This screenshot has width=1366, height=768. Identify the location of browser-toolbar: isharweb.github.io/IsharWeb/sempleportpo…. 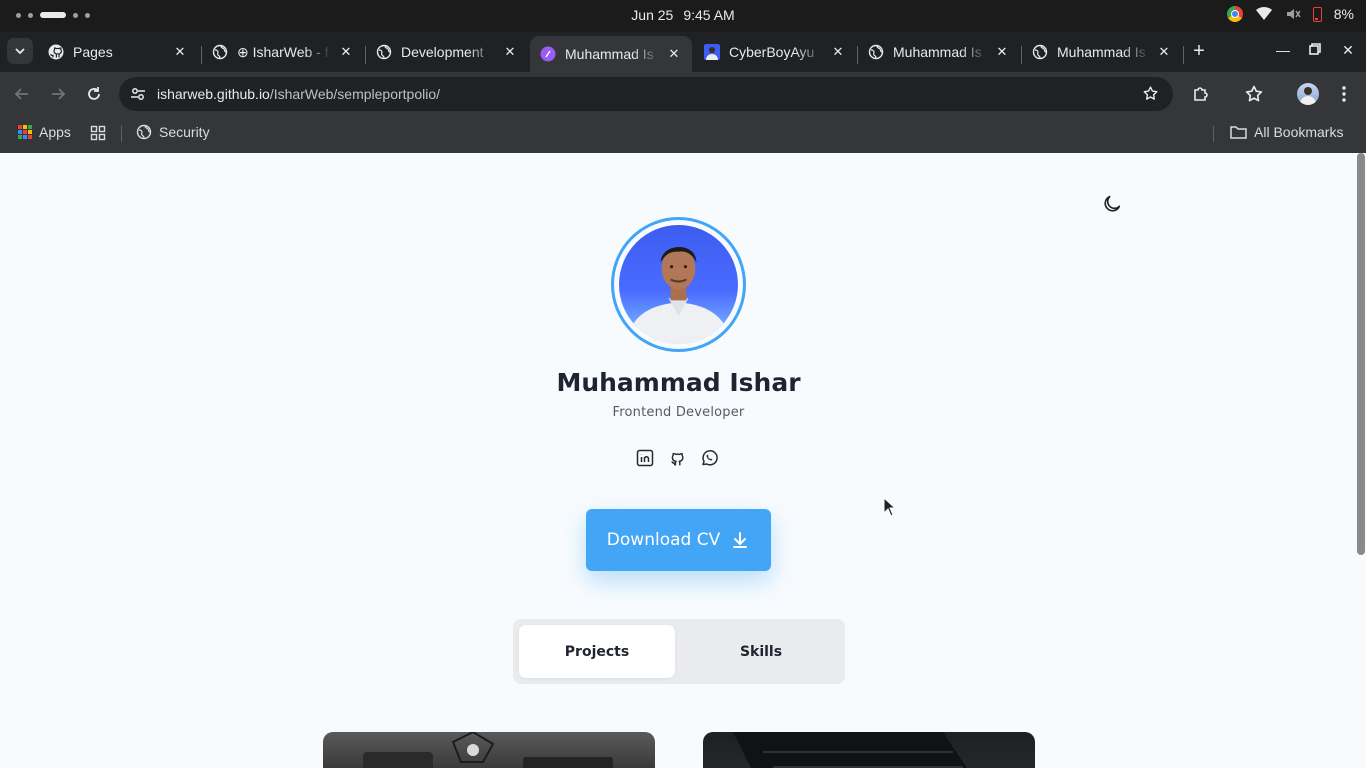
(683, 94).